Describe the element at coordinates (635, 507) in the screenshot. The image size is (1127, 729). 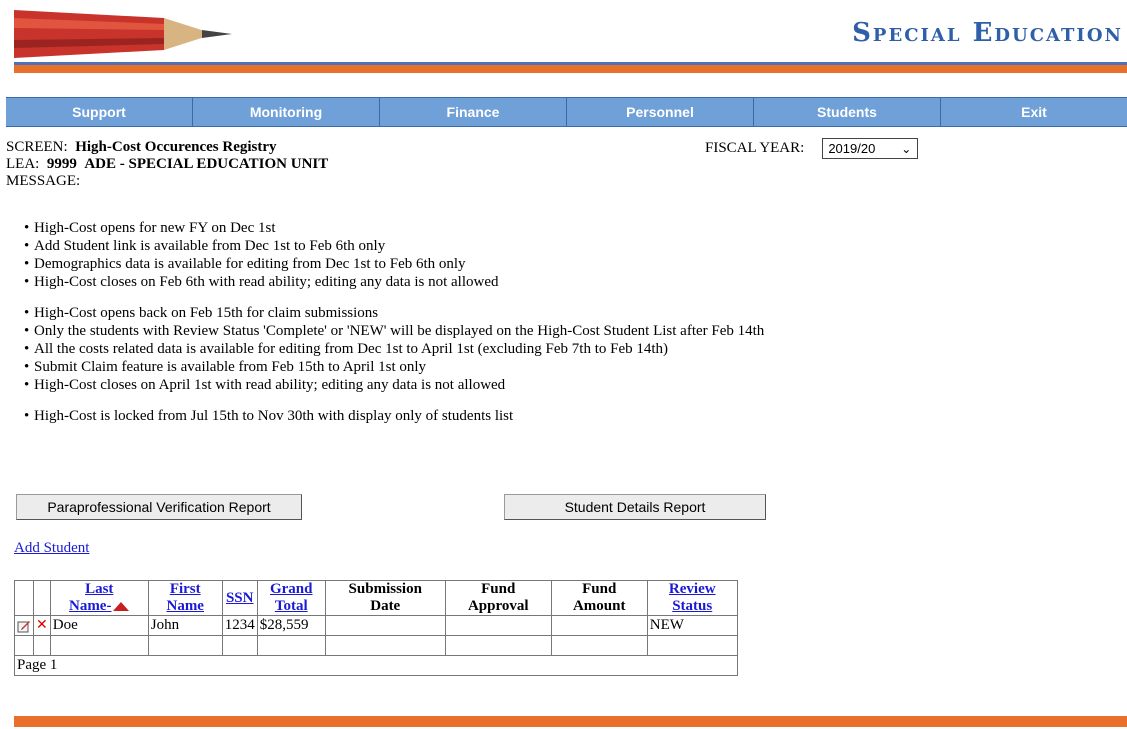
I see `student-details-report-button: Student Details Report` at that location.